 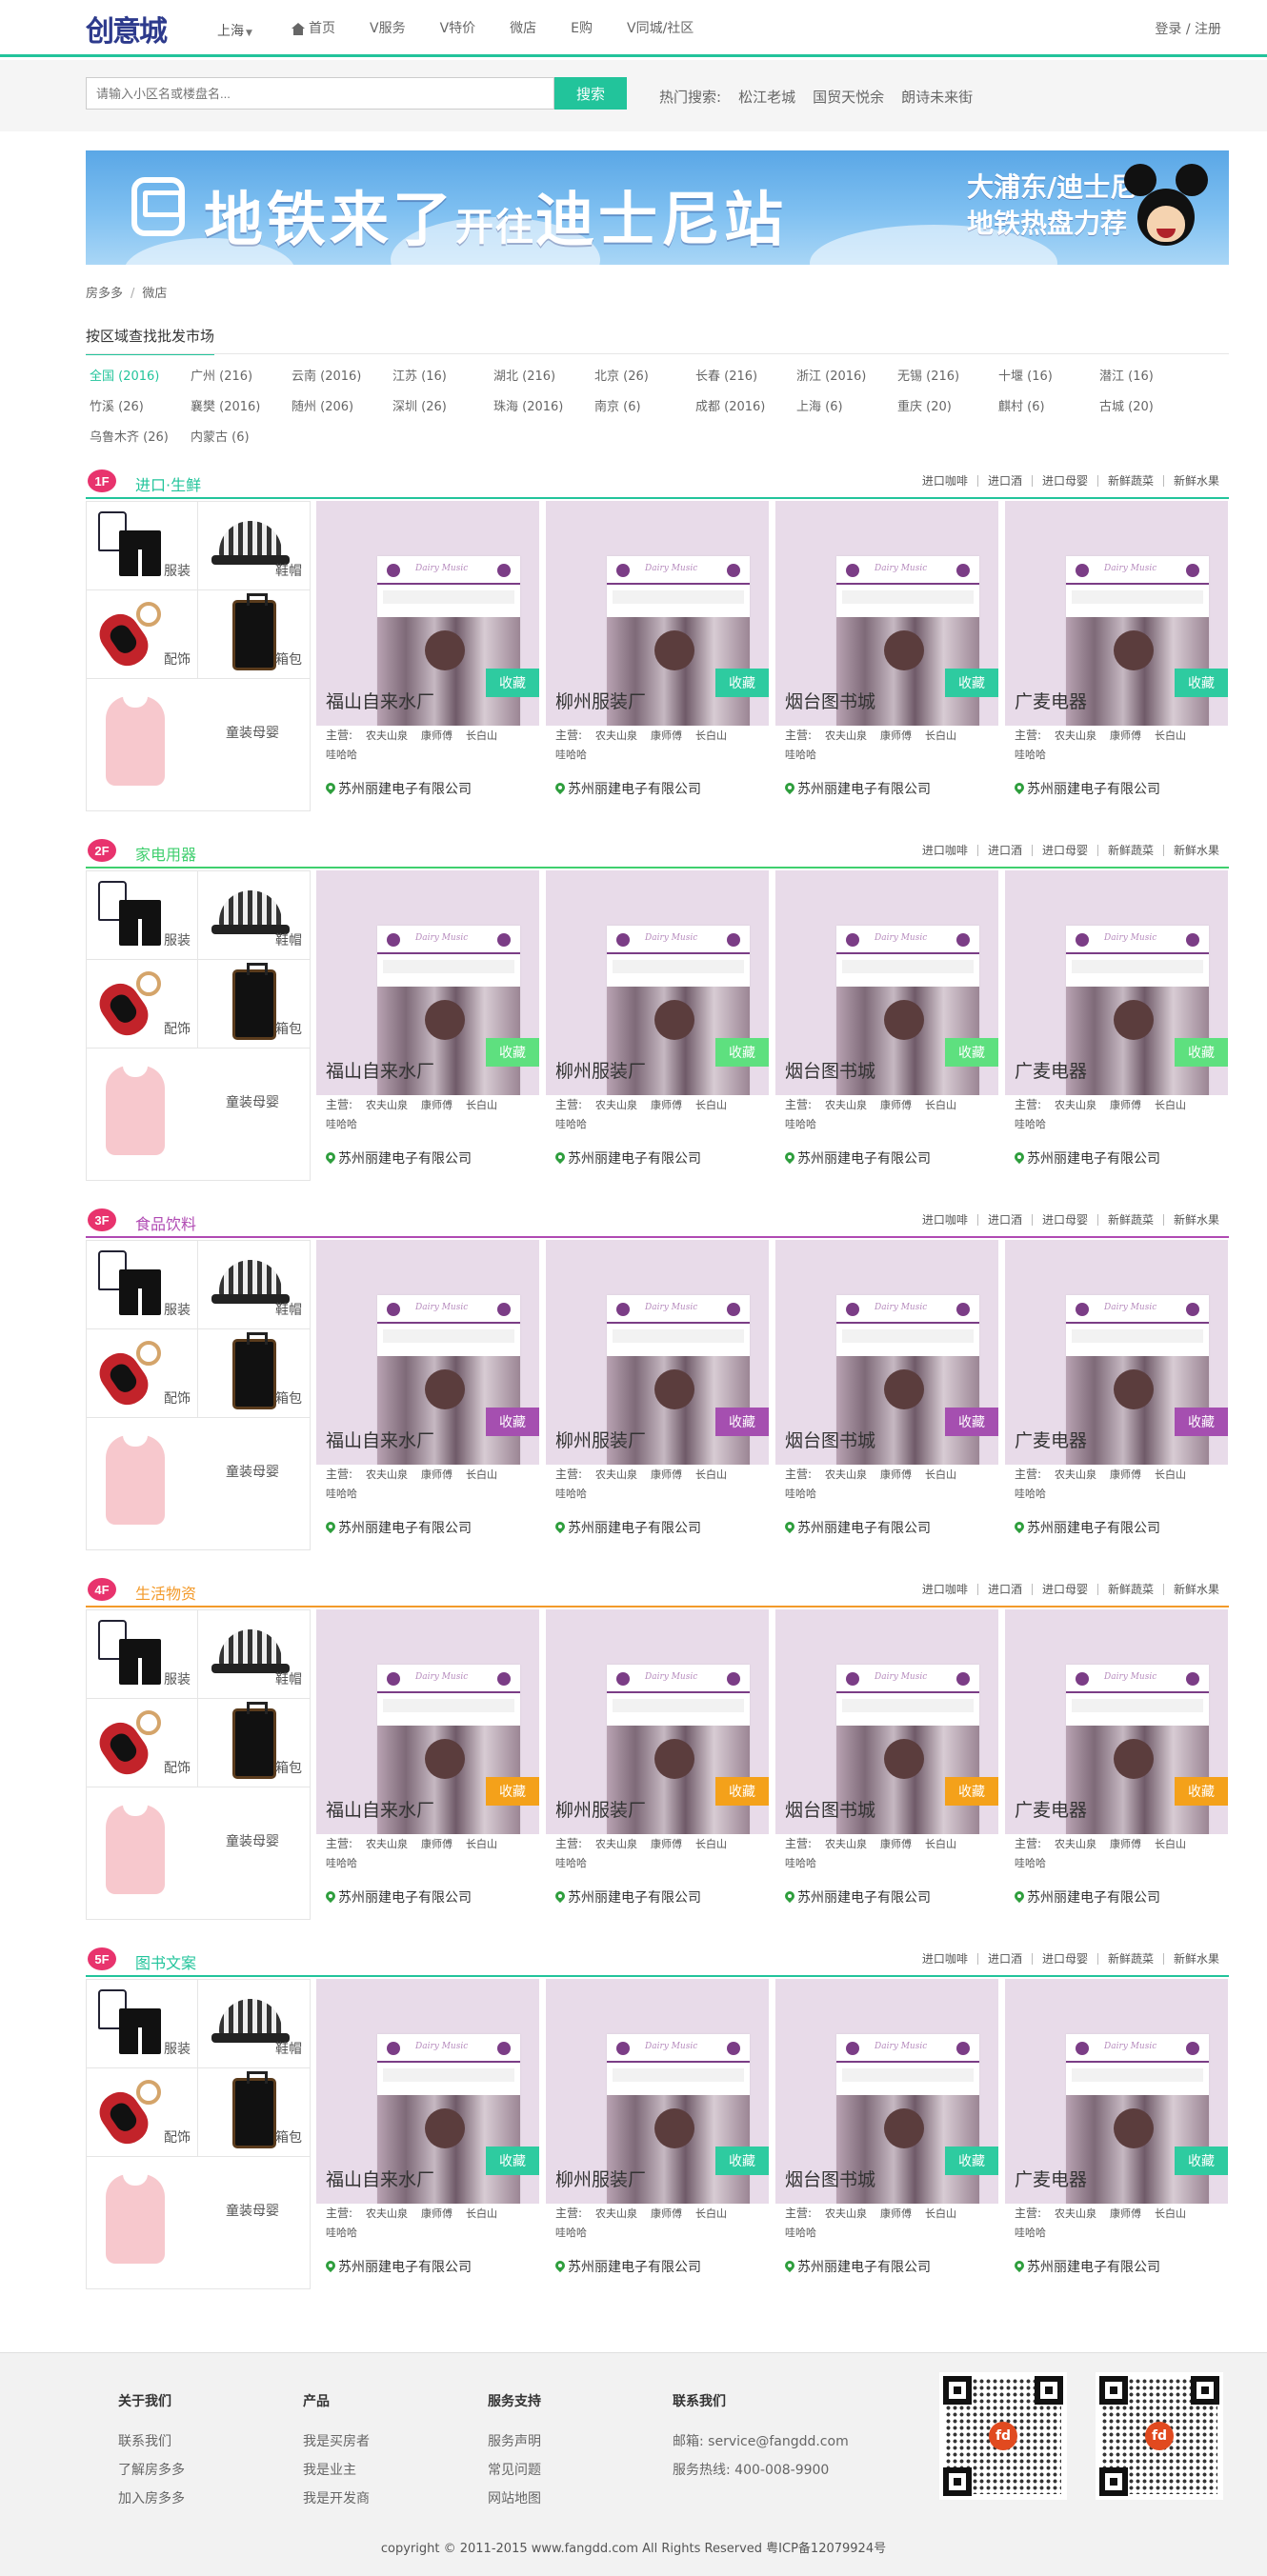 What do you see at coordinates (320, 93) in the screenshot?
I see `search-input` at bounding box center [320, 93].